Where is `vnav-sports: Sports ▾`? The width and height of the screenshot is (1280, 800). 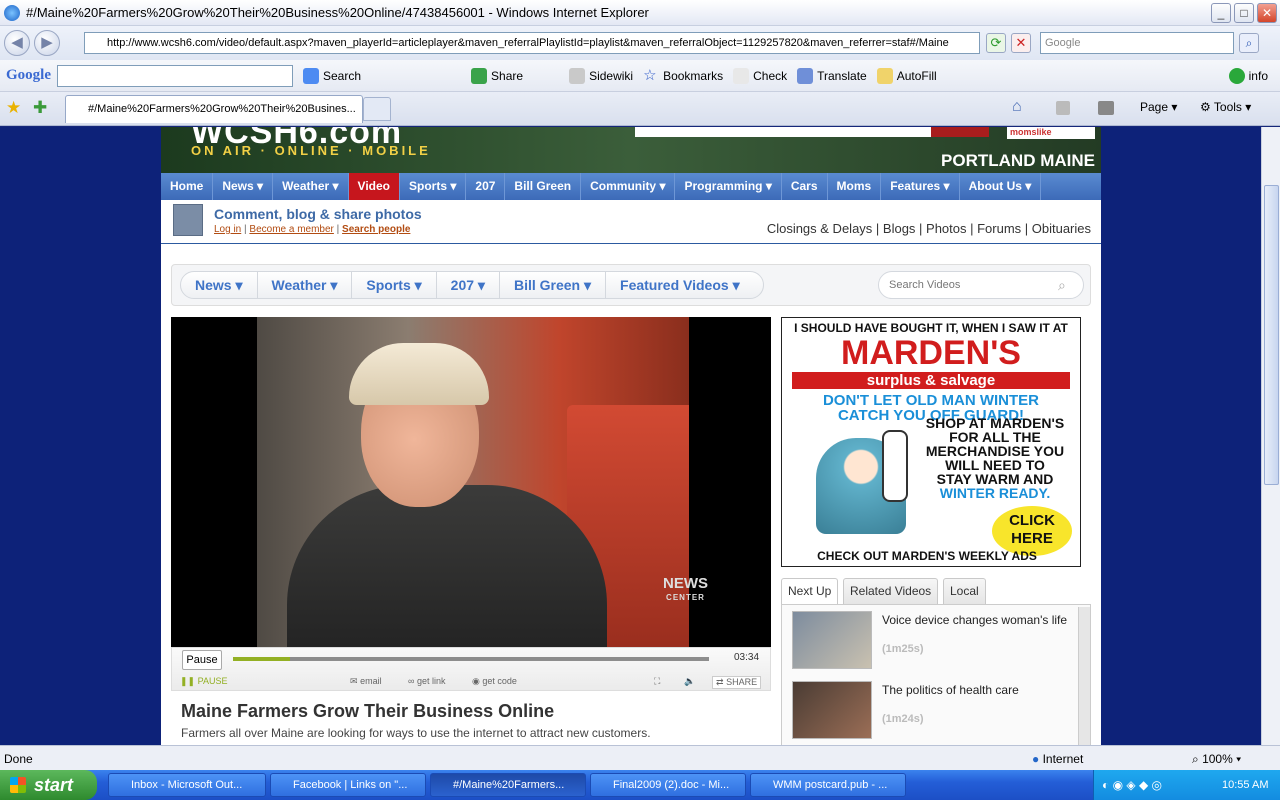 vnav-sports: Sports ▾ is located at coordinates (394, 285).